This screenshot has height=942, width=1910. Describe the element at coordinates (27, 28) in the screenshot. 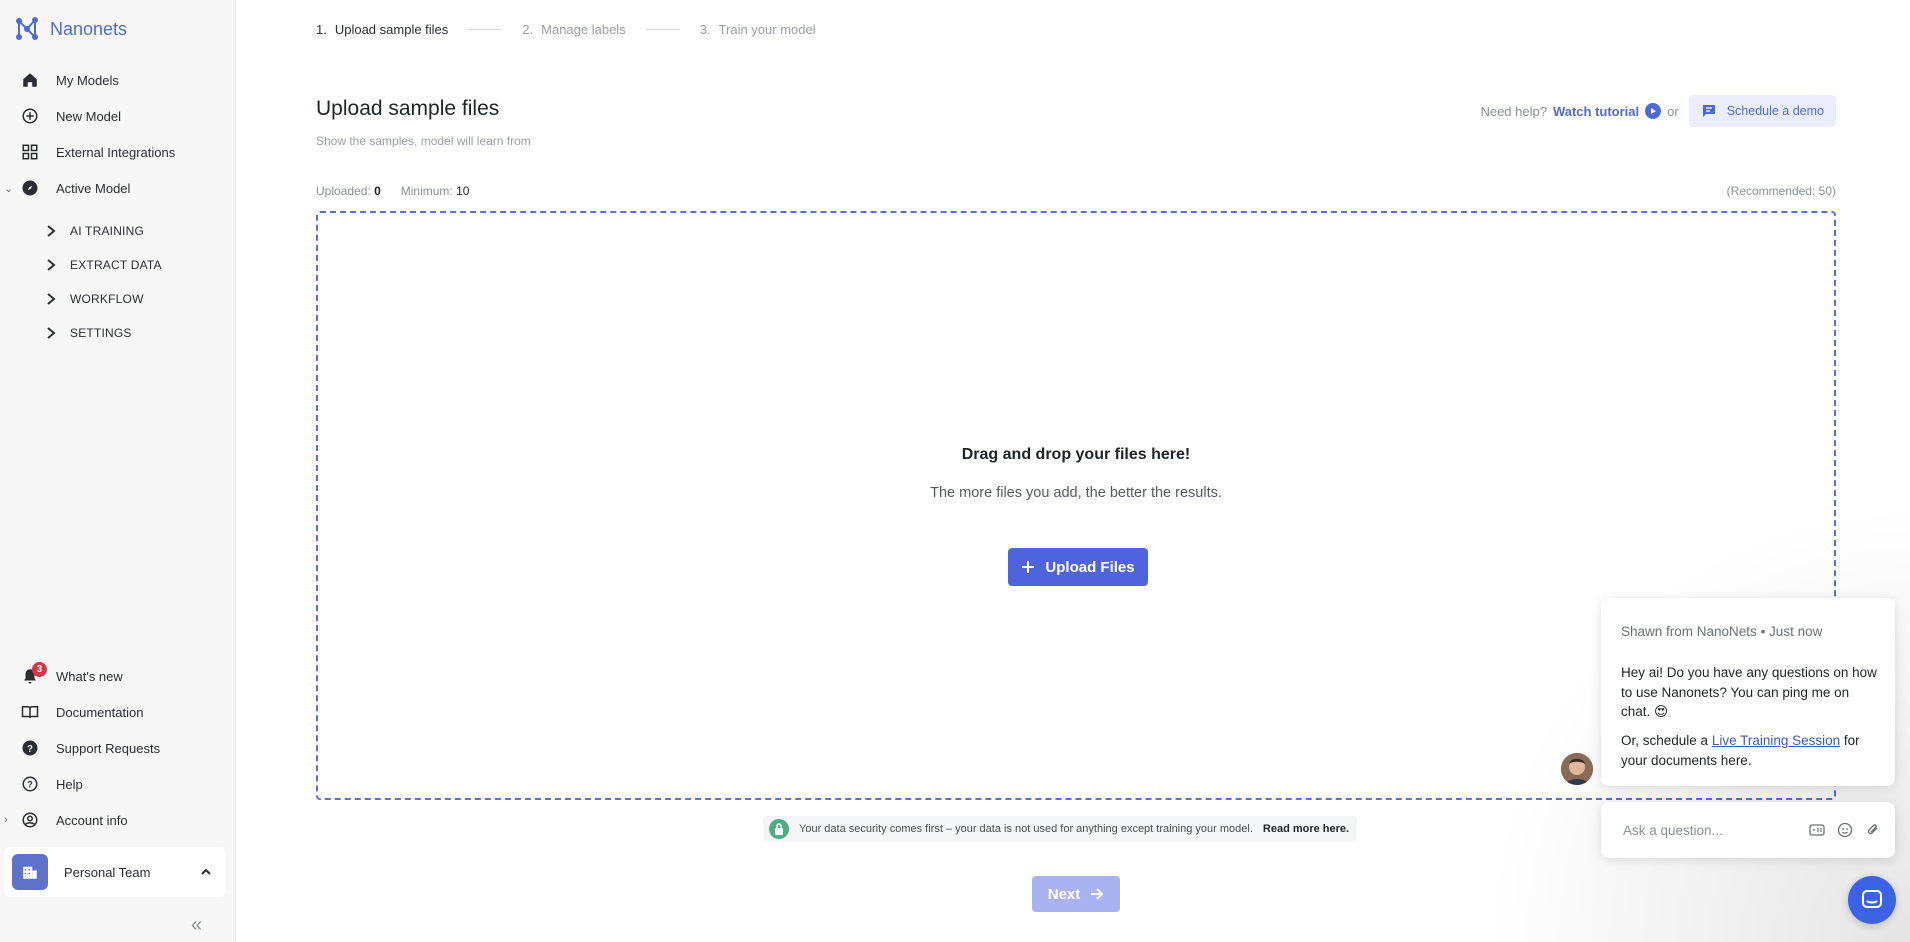

I see `nanonets-logo-icon` at that location.